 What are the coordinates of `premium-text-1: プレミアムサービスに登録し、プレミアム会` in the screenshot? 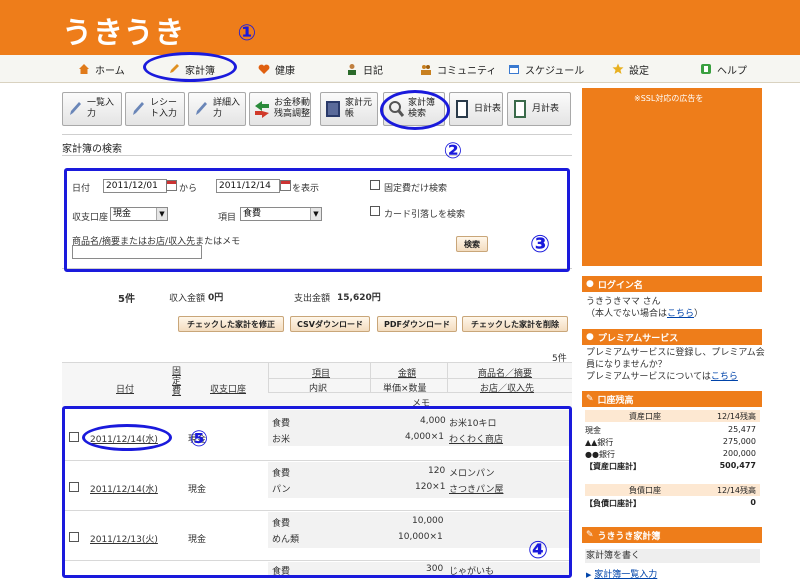 It's located at (675, 353).